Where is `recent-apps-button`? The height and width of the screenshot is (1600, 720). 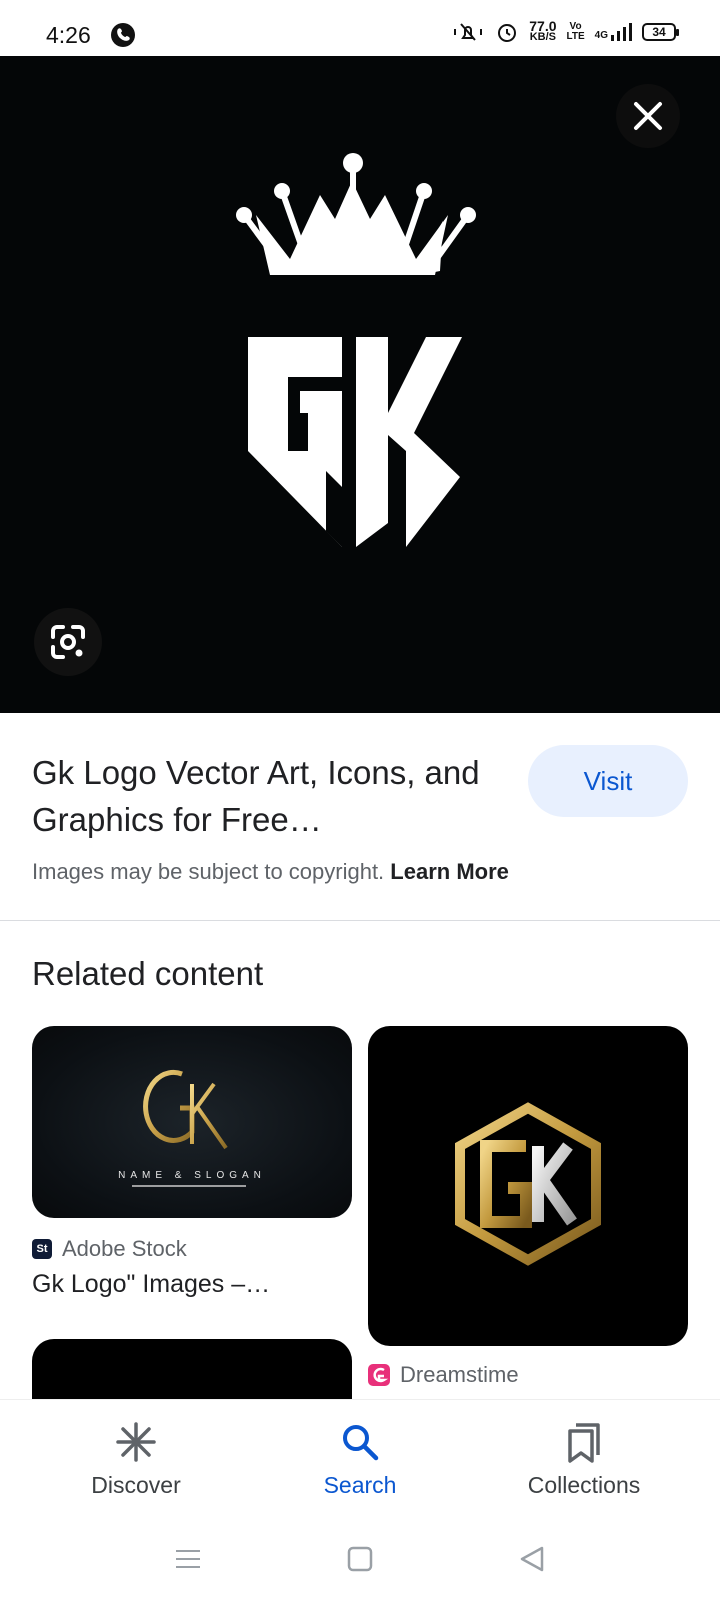
recent-apps-button is located at coordinates (188, 1559).